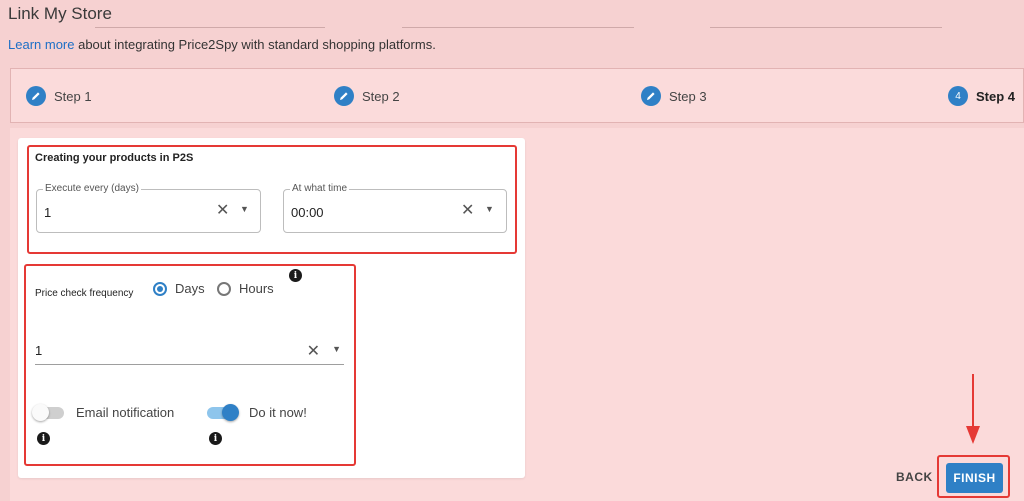  Describe the element at coordinates (517, 95) in the screenshot. I see `stepper` at that location.